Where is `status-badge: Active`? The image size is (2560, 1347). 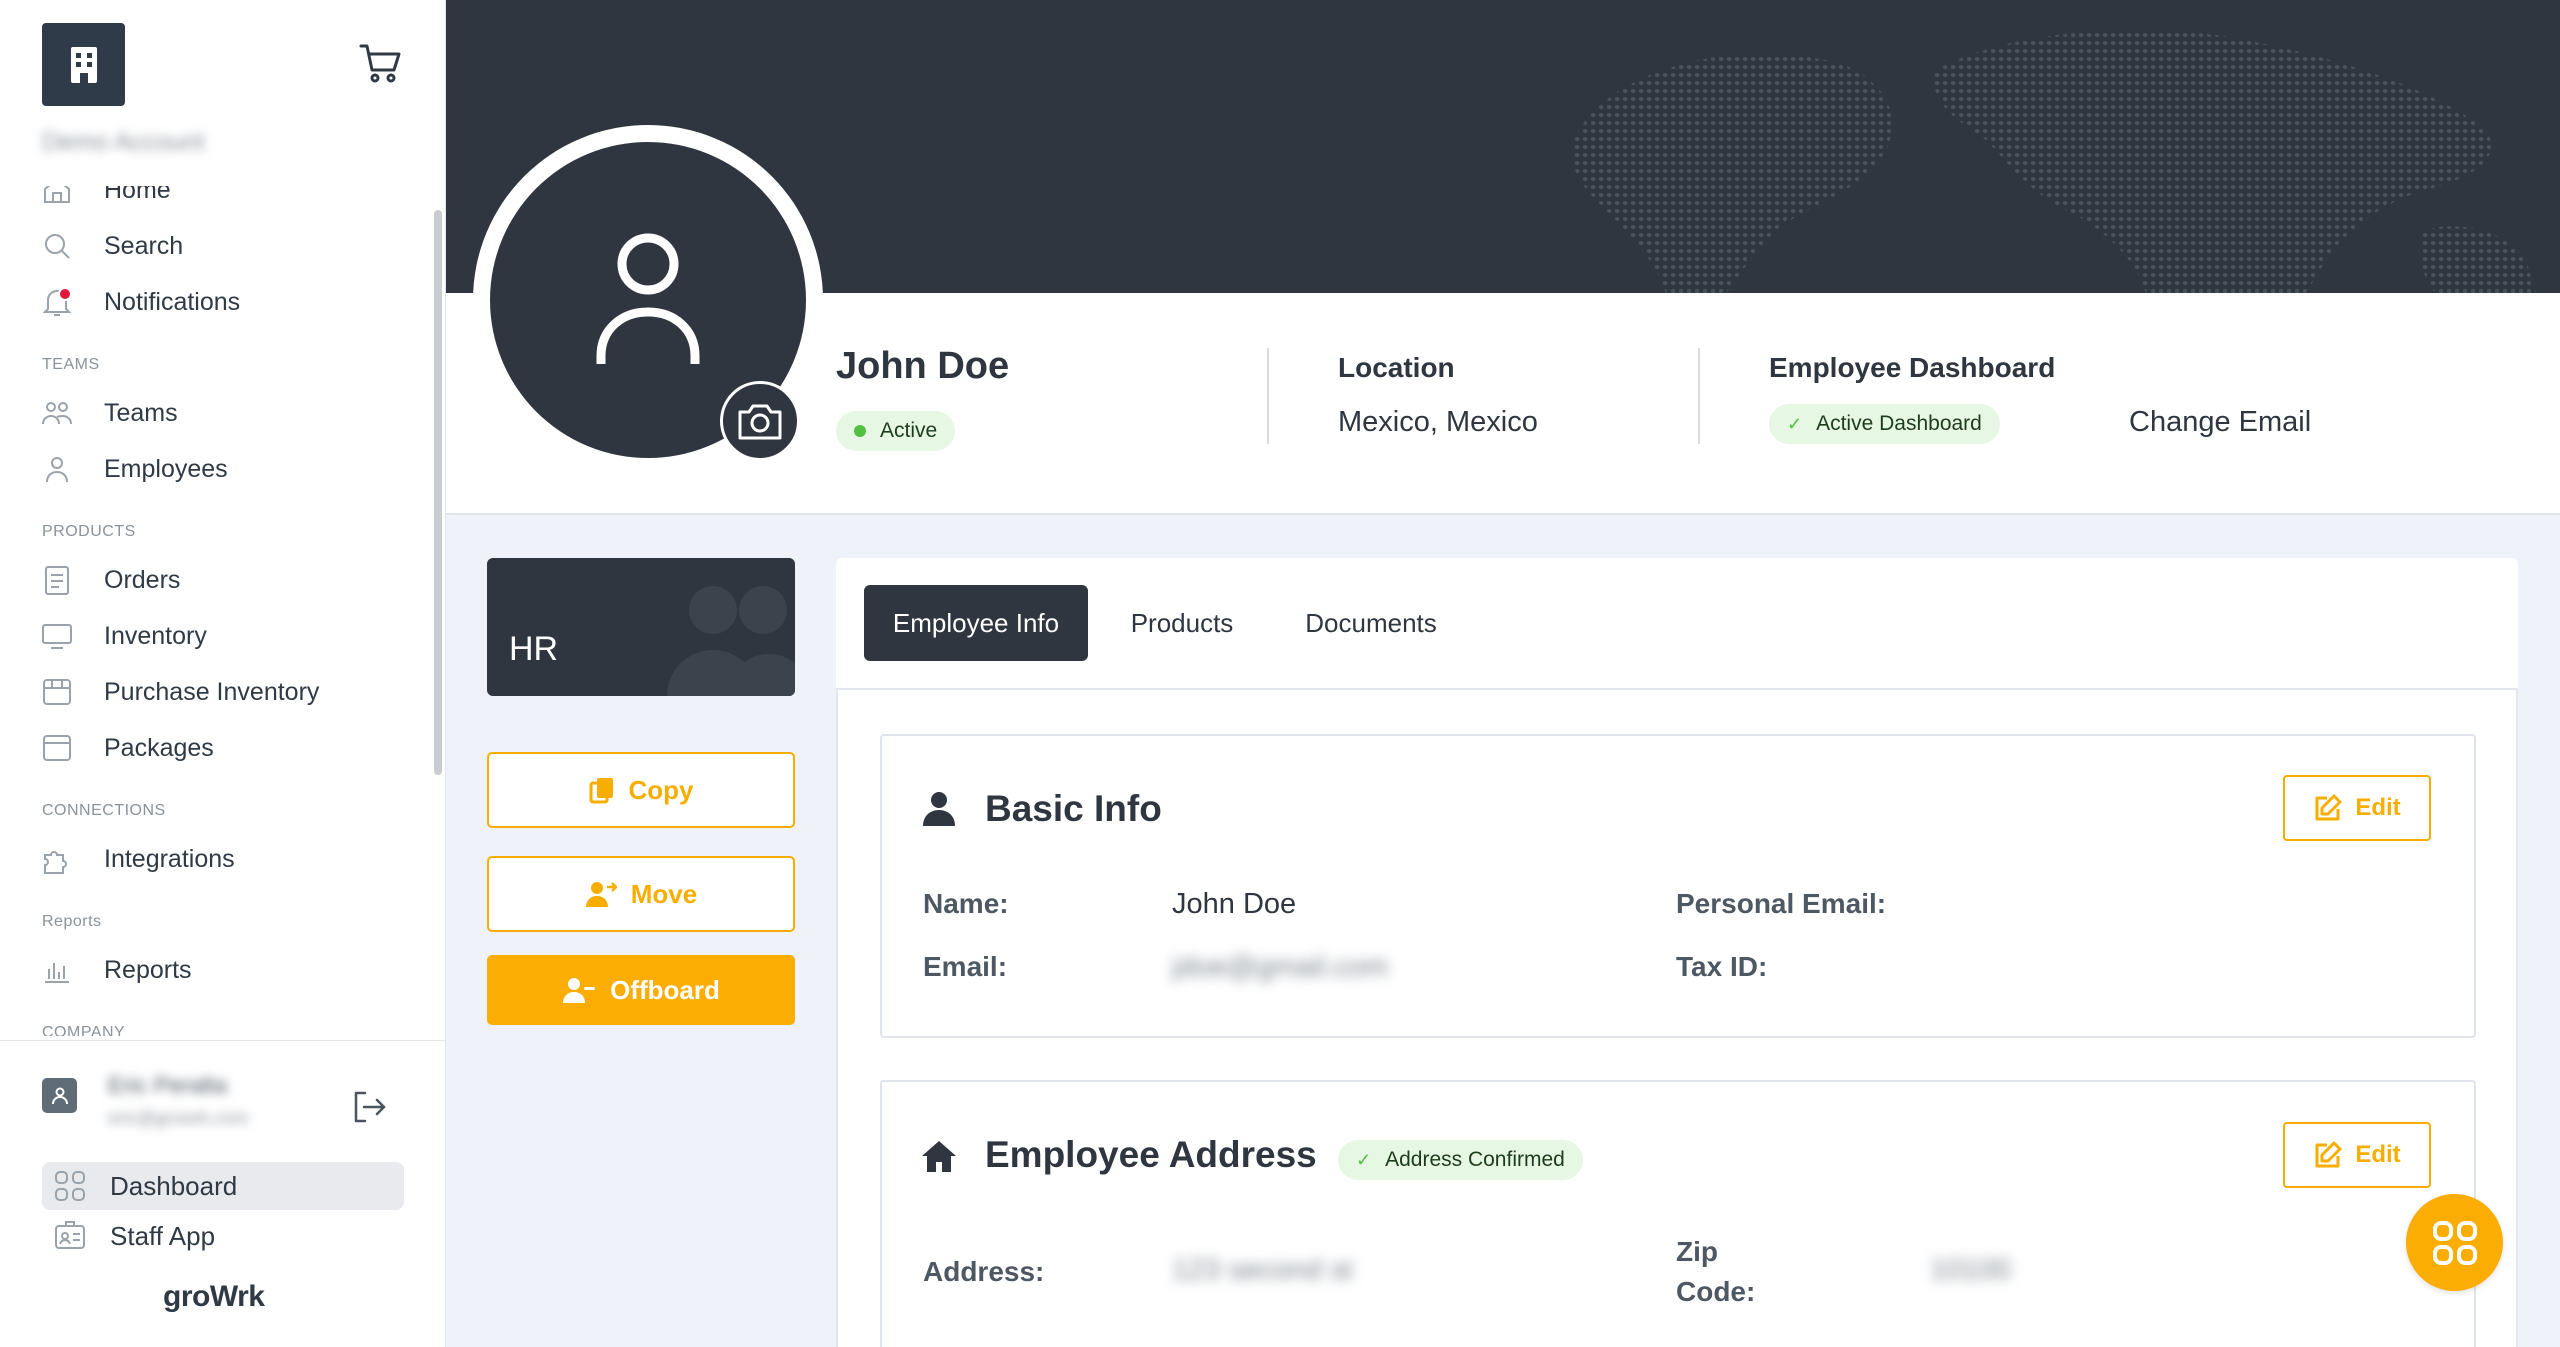
status-badge: Active is located at coordinates (896, 431).